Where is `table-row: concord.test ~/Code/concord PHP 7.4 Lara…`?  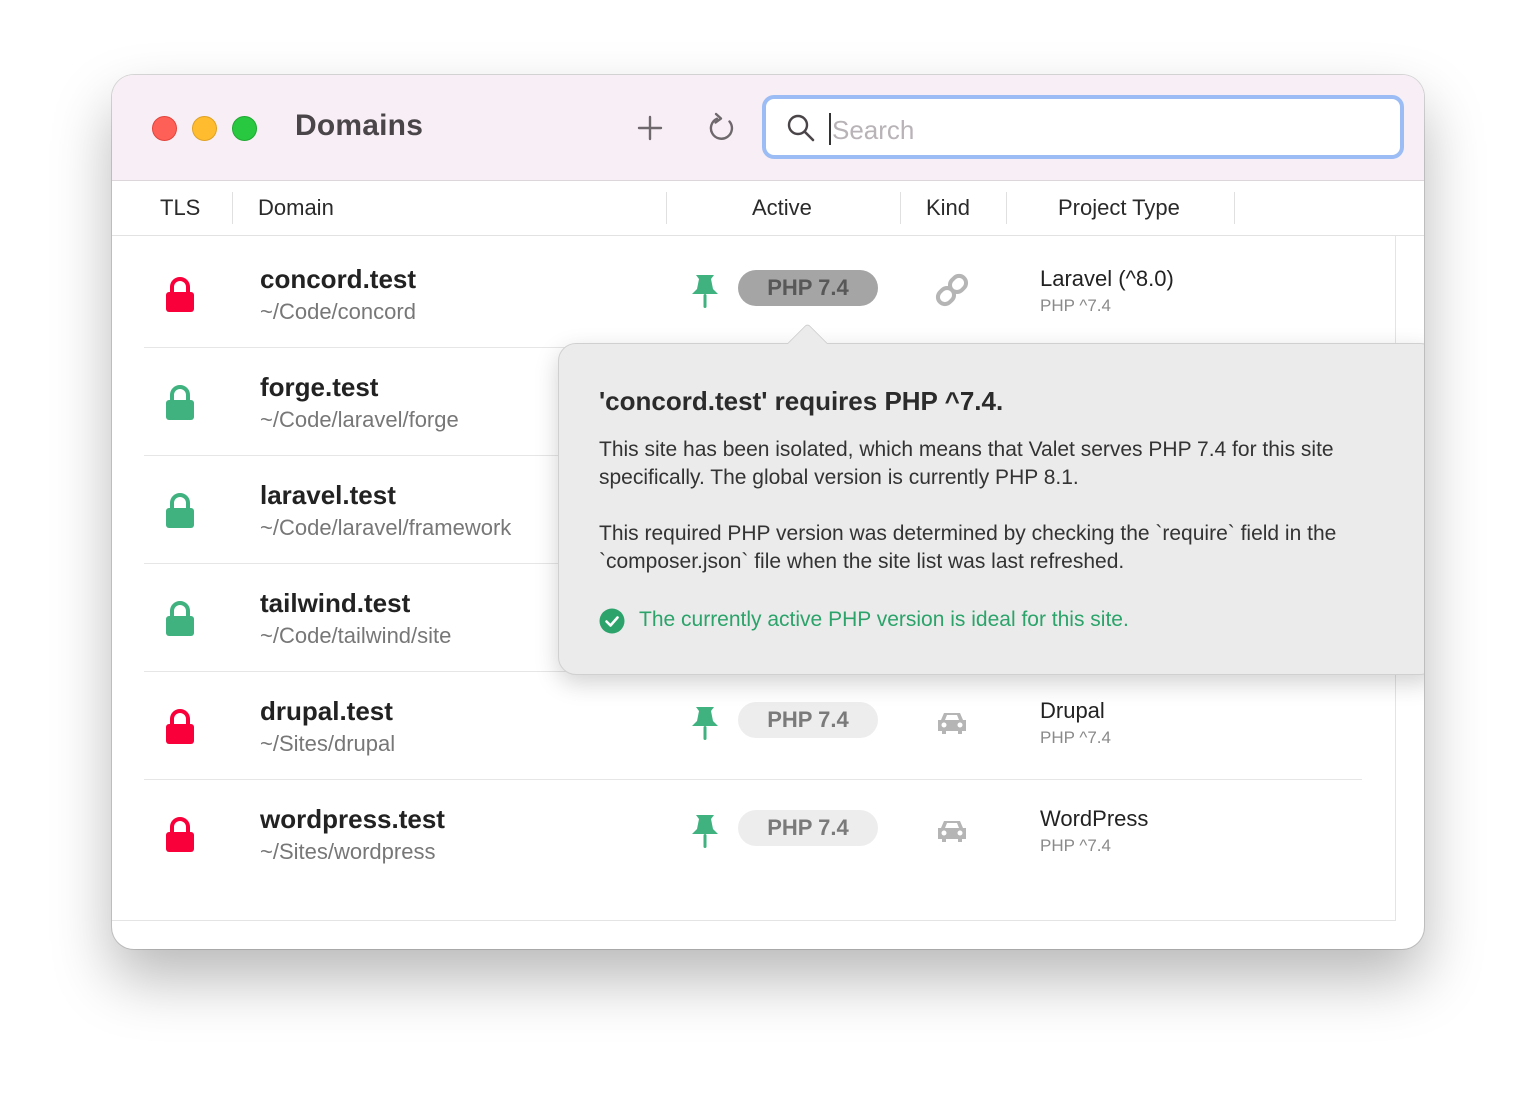 table-row: concord.test ~/Code/concord PHP 7.4 Lara… is located at coordinates (753, 294).